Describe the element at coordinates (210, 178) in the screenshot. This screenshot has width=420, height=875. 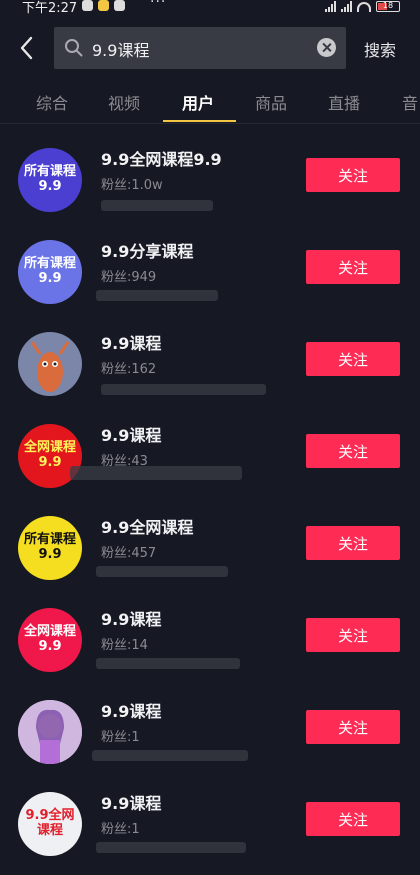
I see `user-row: 所有课程 9.9 9.9全网课程9.9 粉丝:1.0w 关注` at that location.